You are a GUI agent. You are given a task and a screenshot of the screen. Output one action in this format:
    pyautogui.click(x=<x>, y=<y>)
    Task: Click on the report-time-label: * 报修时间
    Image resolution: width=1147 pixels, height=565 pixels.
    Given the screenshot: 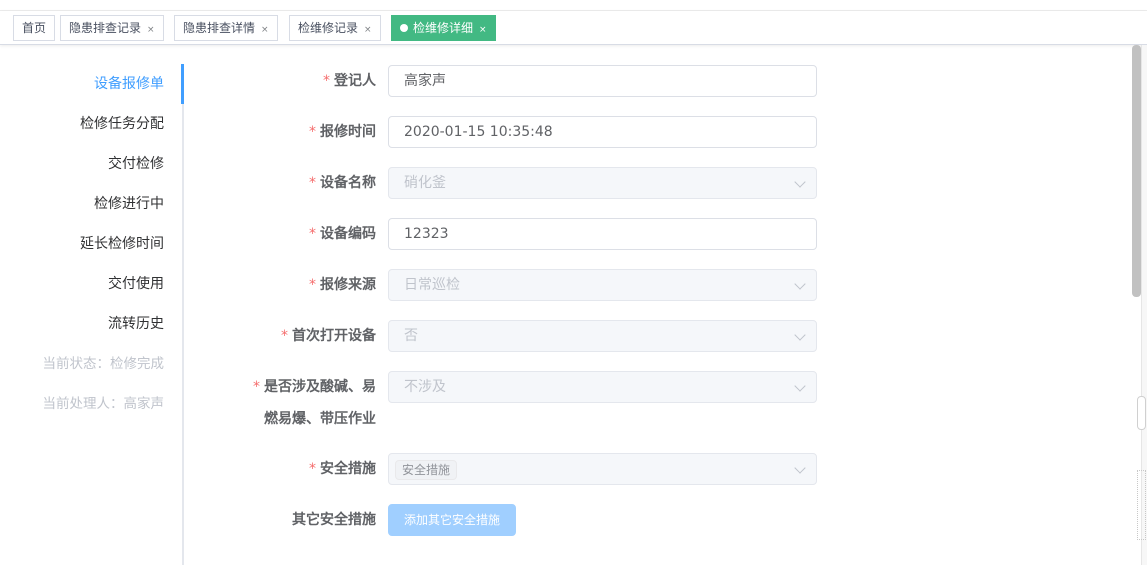 What is the action you would take?
    pyautogui.click(x=281, y=132)
    